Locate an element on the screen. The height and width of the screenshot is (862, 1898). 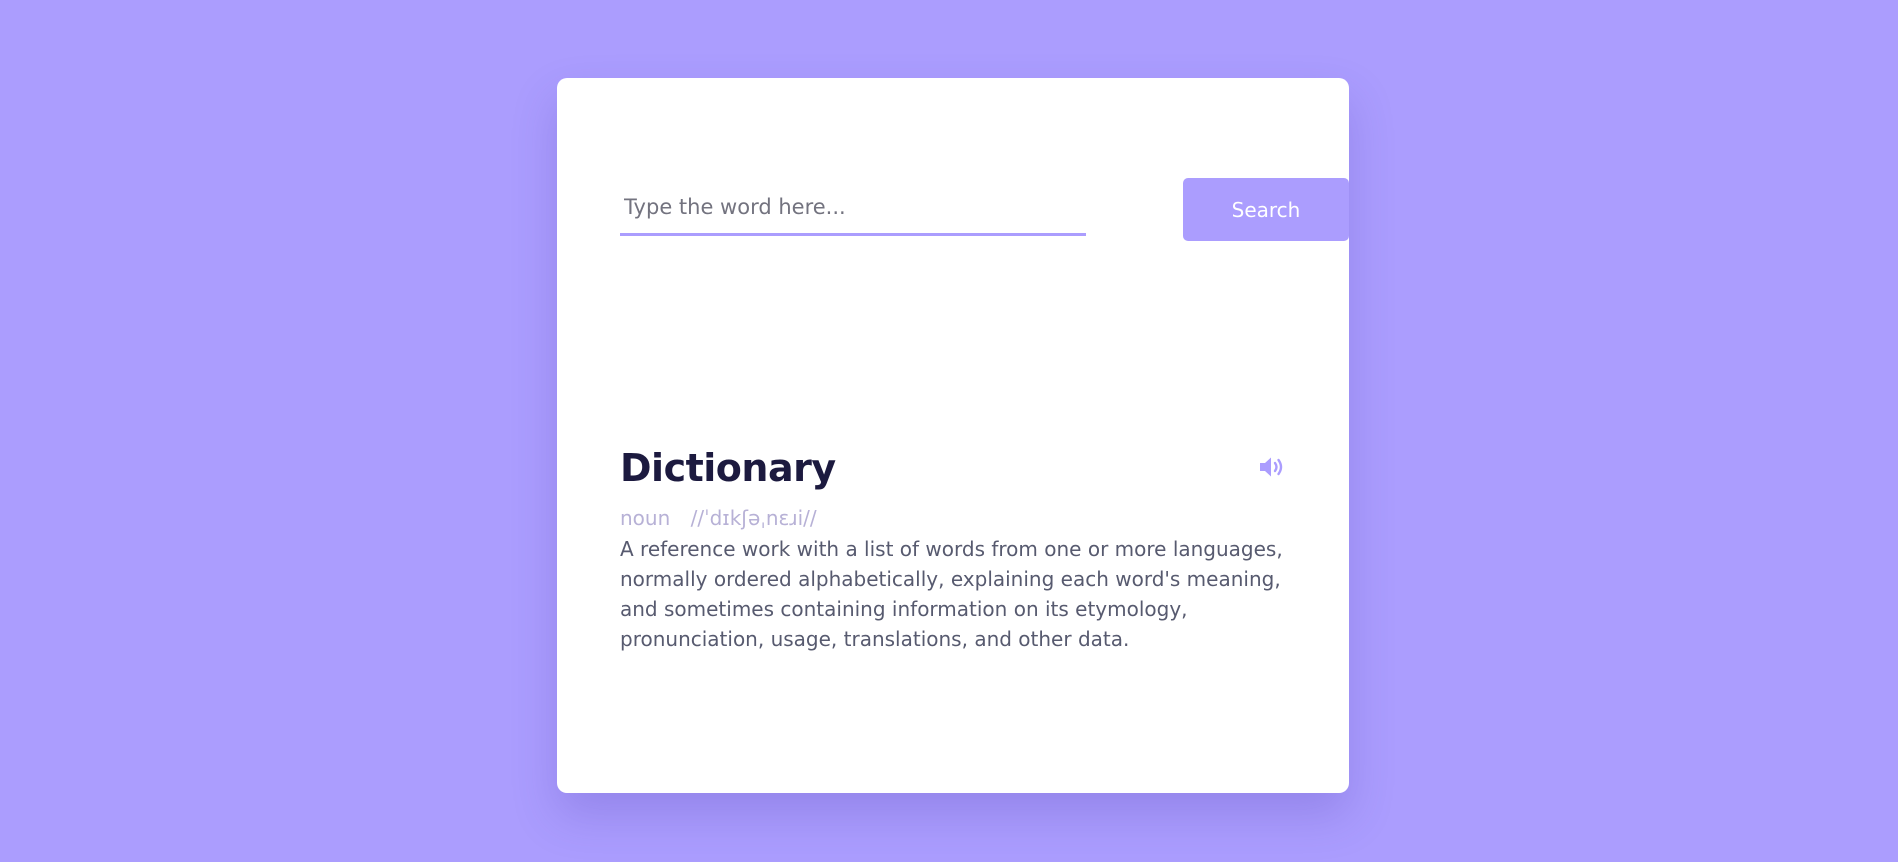
search-input is located at coordinates (853, 211).